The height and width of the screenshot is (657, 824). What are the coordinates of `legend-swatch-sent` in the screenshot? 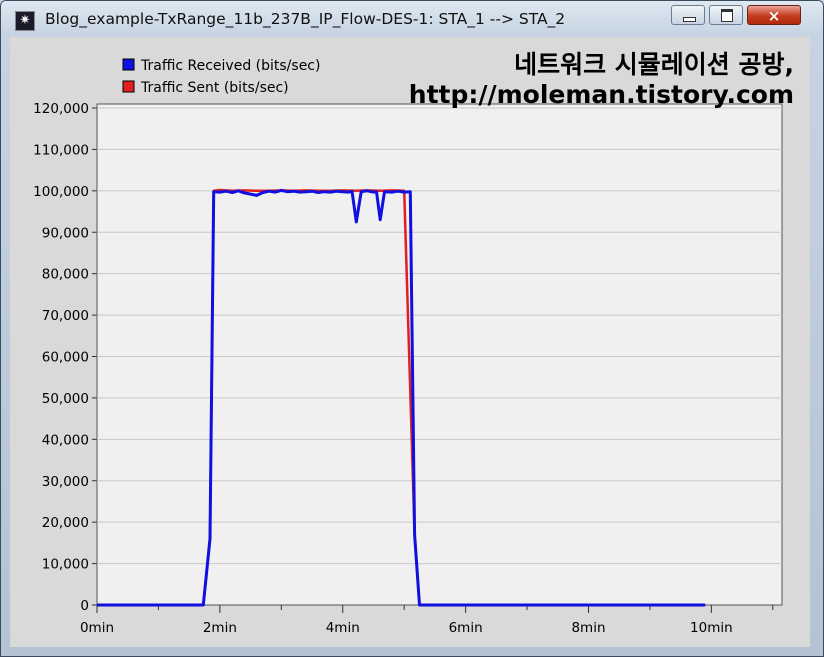 It's located at (128, 86).